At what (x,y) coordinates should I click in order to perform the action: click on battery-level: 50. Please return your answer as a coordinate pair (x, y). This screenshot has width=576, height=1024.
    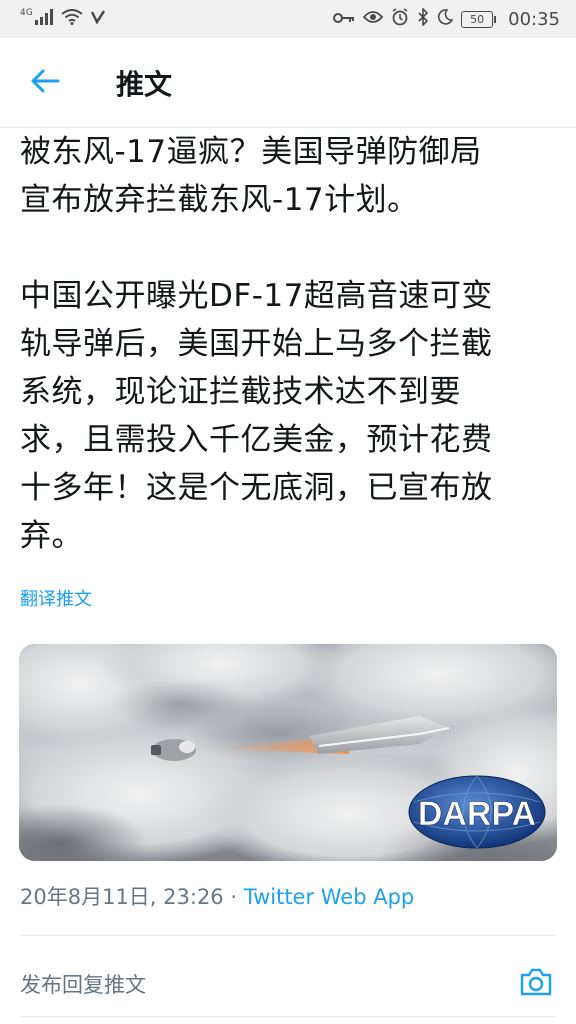
    Looking at the image, I should click on (477, 19).